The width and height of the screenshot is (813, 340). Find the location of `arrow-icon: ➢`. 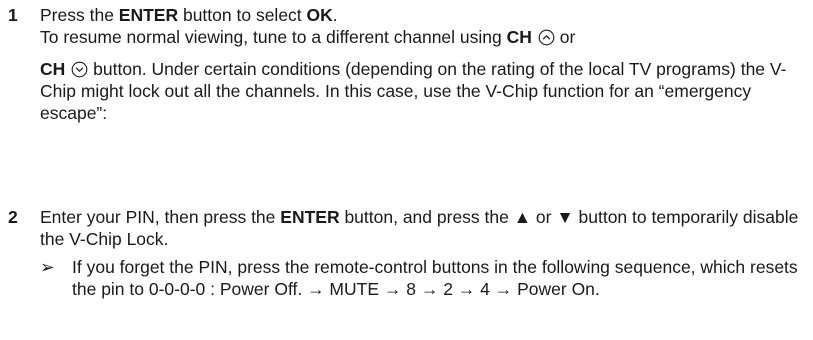

arrow-icon: ➢ is located at coordinates (47, 267).